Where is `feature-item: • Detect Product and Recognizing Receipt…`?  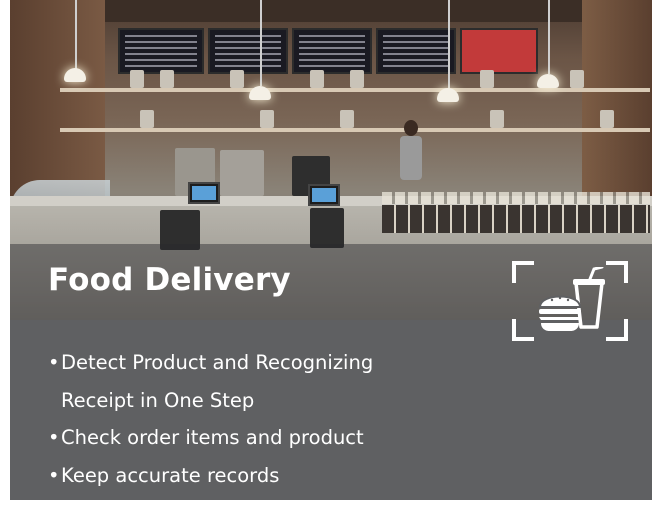
feature-item: • Detect Product and Recognizing Receipt… is located at coordinates (210, 381).